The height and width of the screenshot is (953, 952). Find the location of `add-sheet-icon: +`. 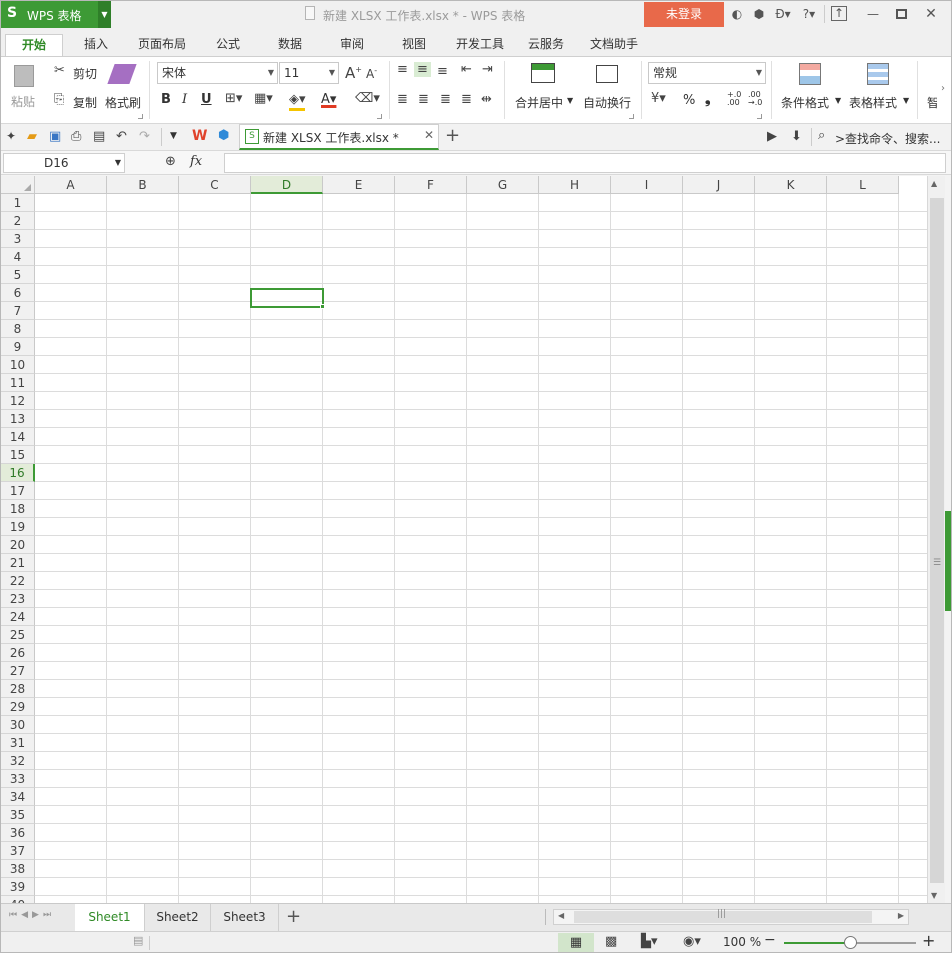

add-sheet-icon: + is located at coordinates (293, 916).